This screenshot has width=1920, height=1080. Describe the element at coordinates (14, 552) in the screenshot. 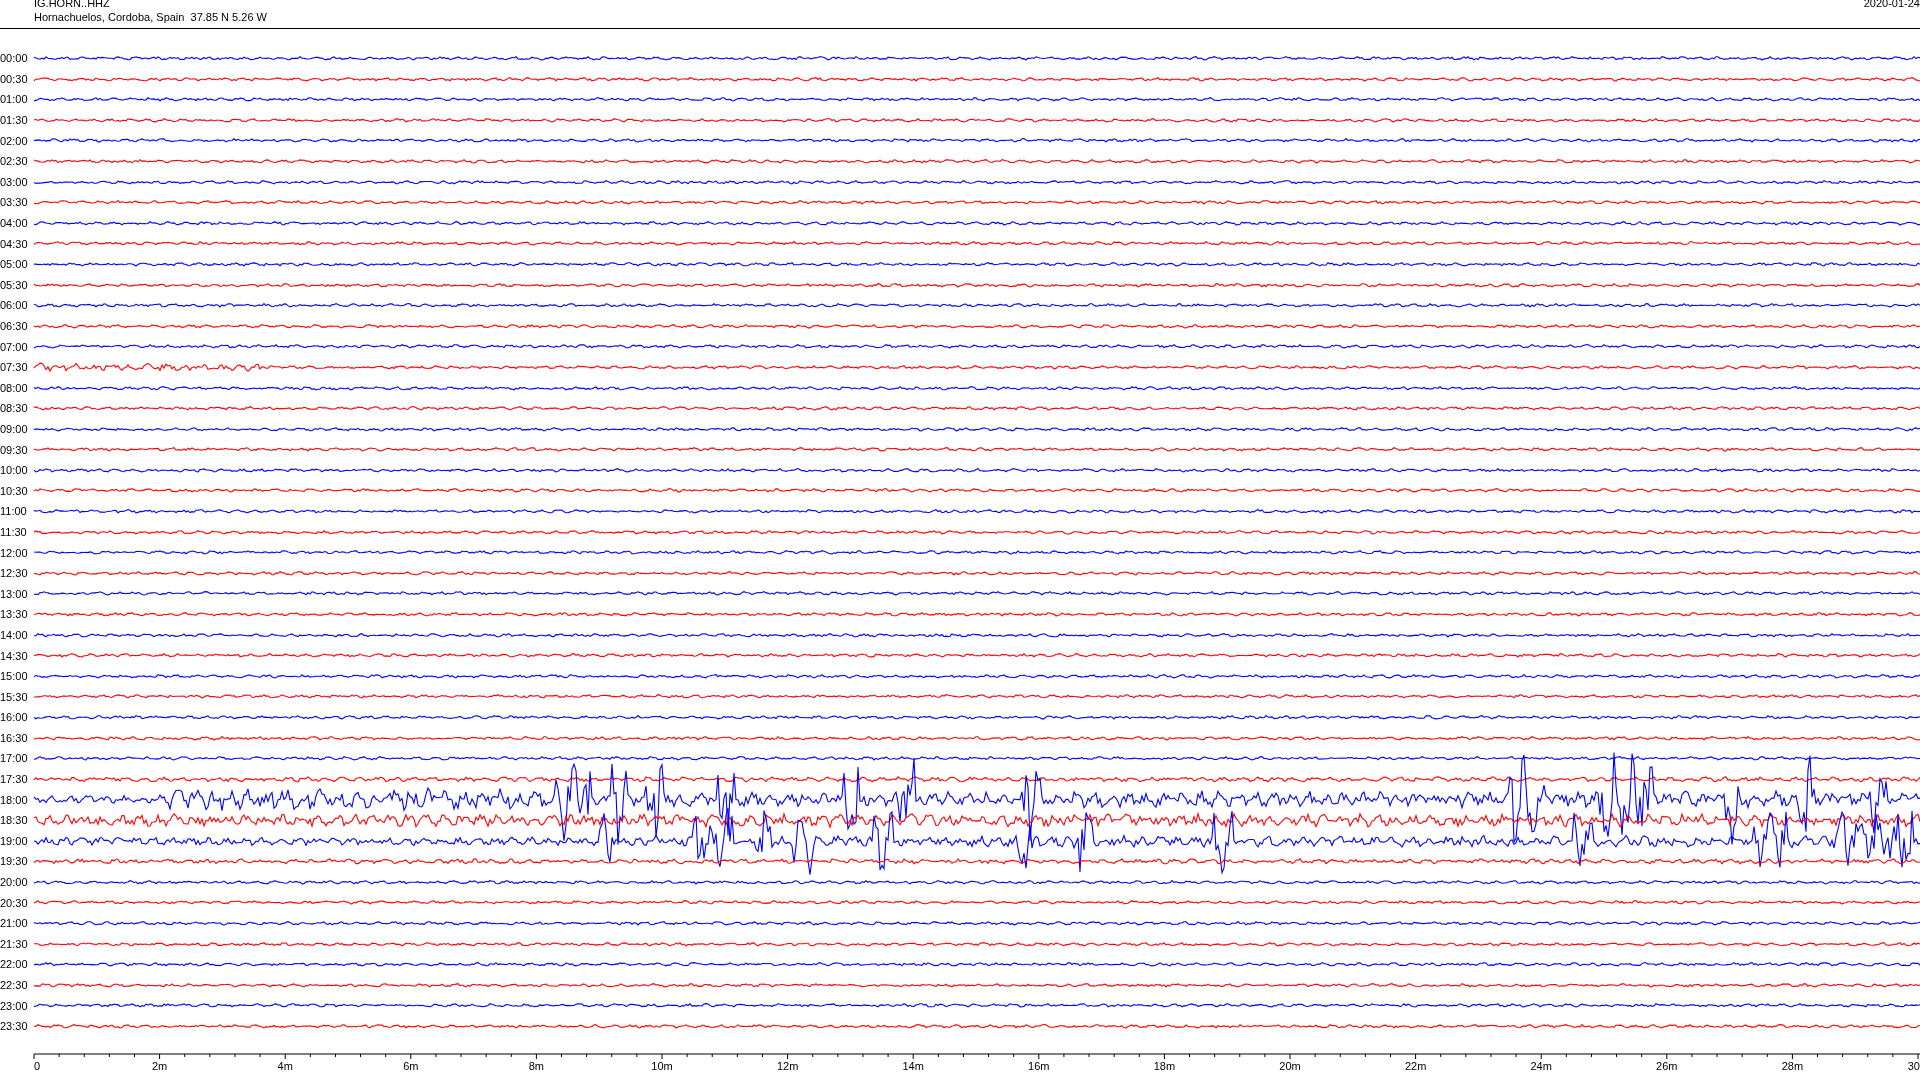

I see `time-label: 12:00` at that location.